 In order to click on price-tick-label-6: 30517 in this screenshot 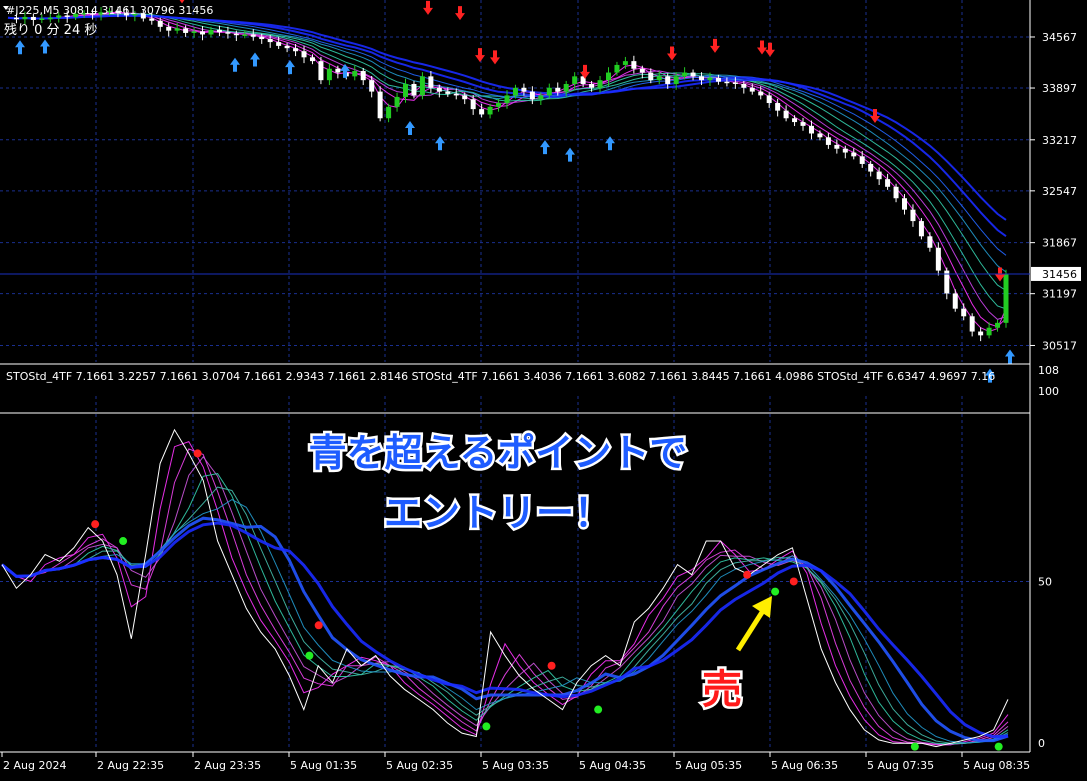, I will do `click(1059, 345)`.